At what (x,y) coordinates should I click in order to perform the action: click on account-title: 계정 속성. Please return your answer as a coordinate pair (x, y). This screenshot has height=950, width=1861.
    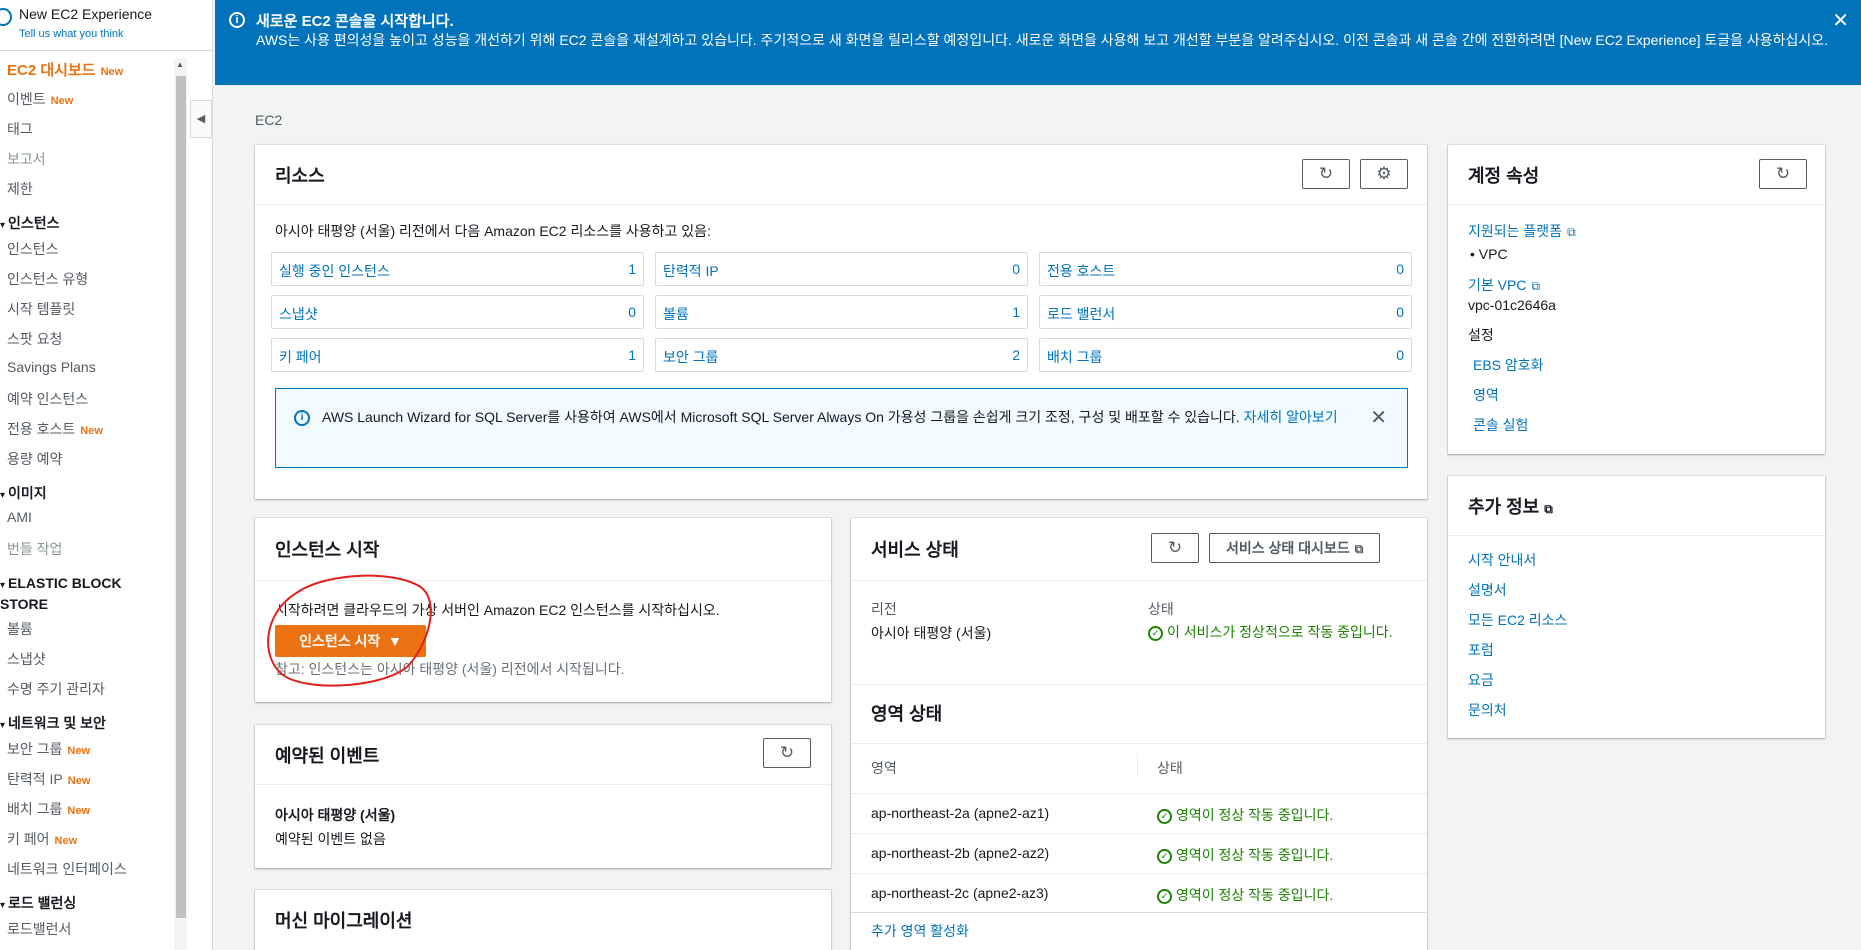
    Looking at the image, I should click on (1504, 176).